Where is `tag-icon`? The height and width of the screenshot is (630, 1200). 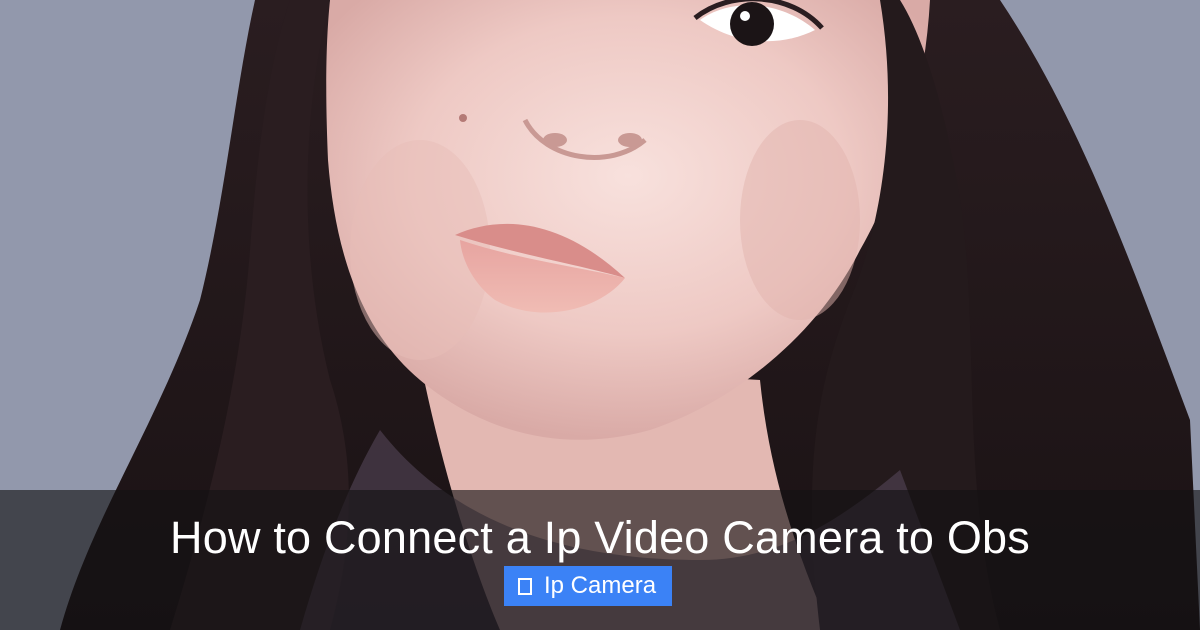 tag-icon is located at coordinates (525, 586).